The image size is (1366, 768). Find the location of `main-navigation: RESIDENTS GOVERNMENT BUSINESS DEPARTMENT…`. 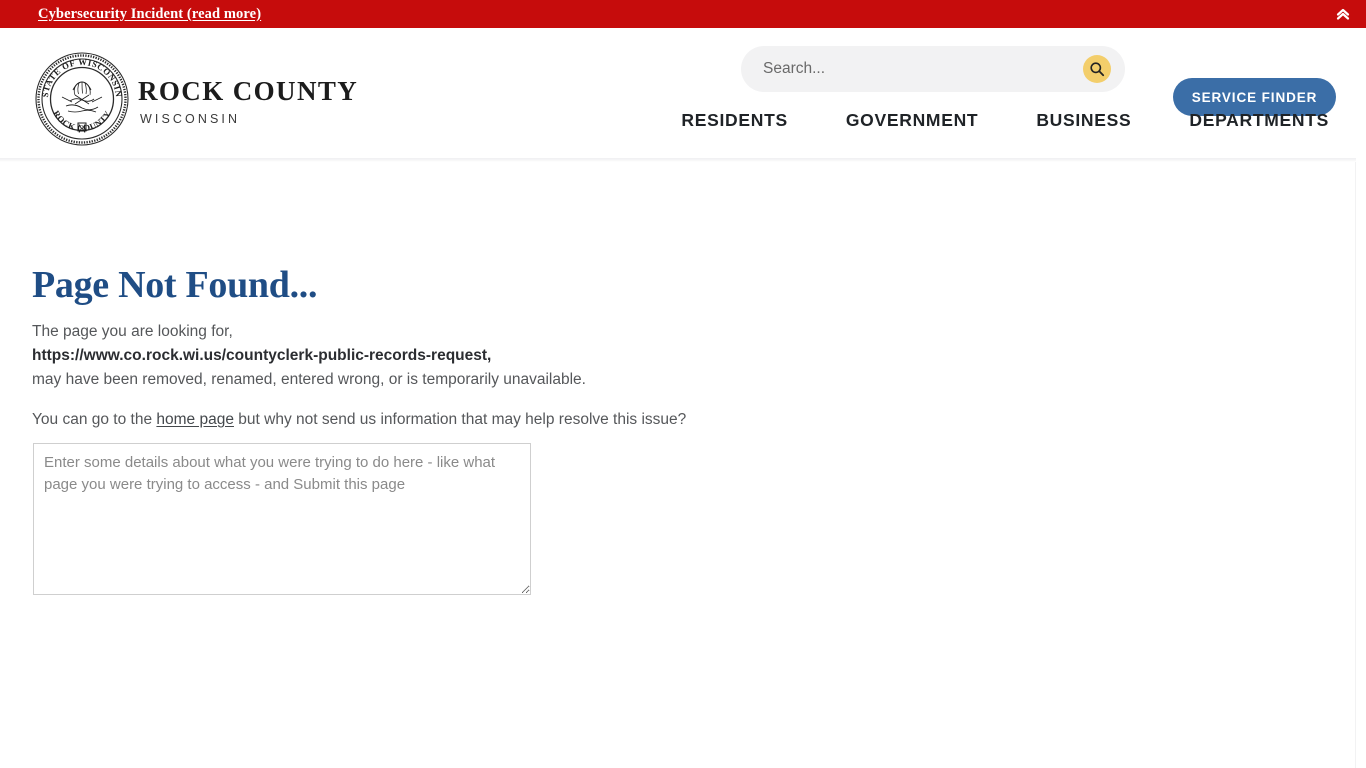

main-navigation: RESIDENTS GOVERNMENT BUSINESS DEPARTMENT… is located at coordinates (1005, 120).